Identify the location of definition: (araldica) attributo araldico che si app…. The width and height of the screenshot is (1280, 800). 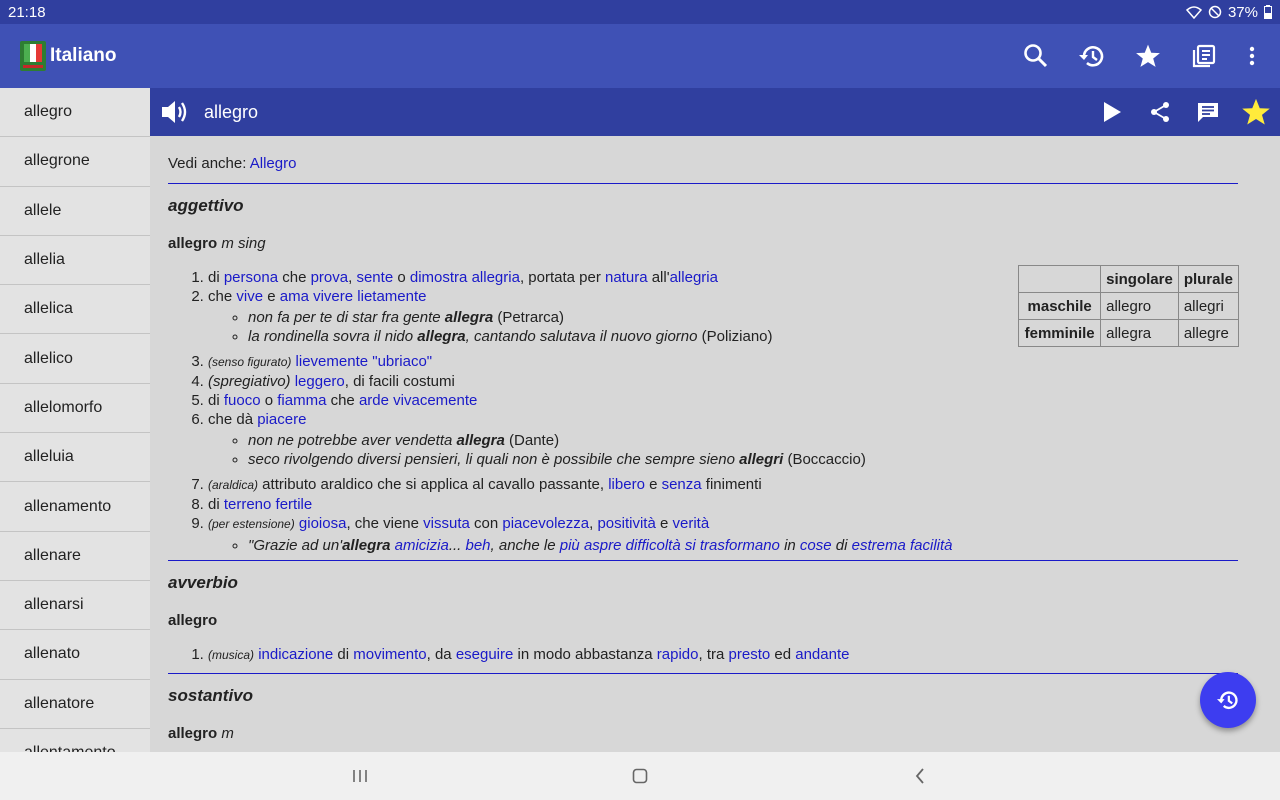
(723, 485).